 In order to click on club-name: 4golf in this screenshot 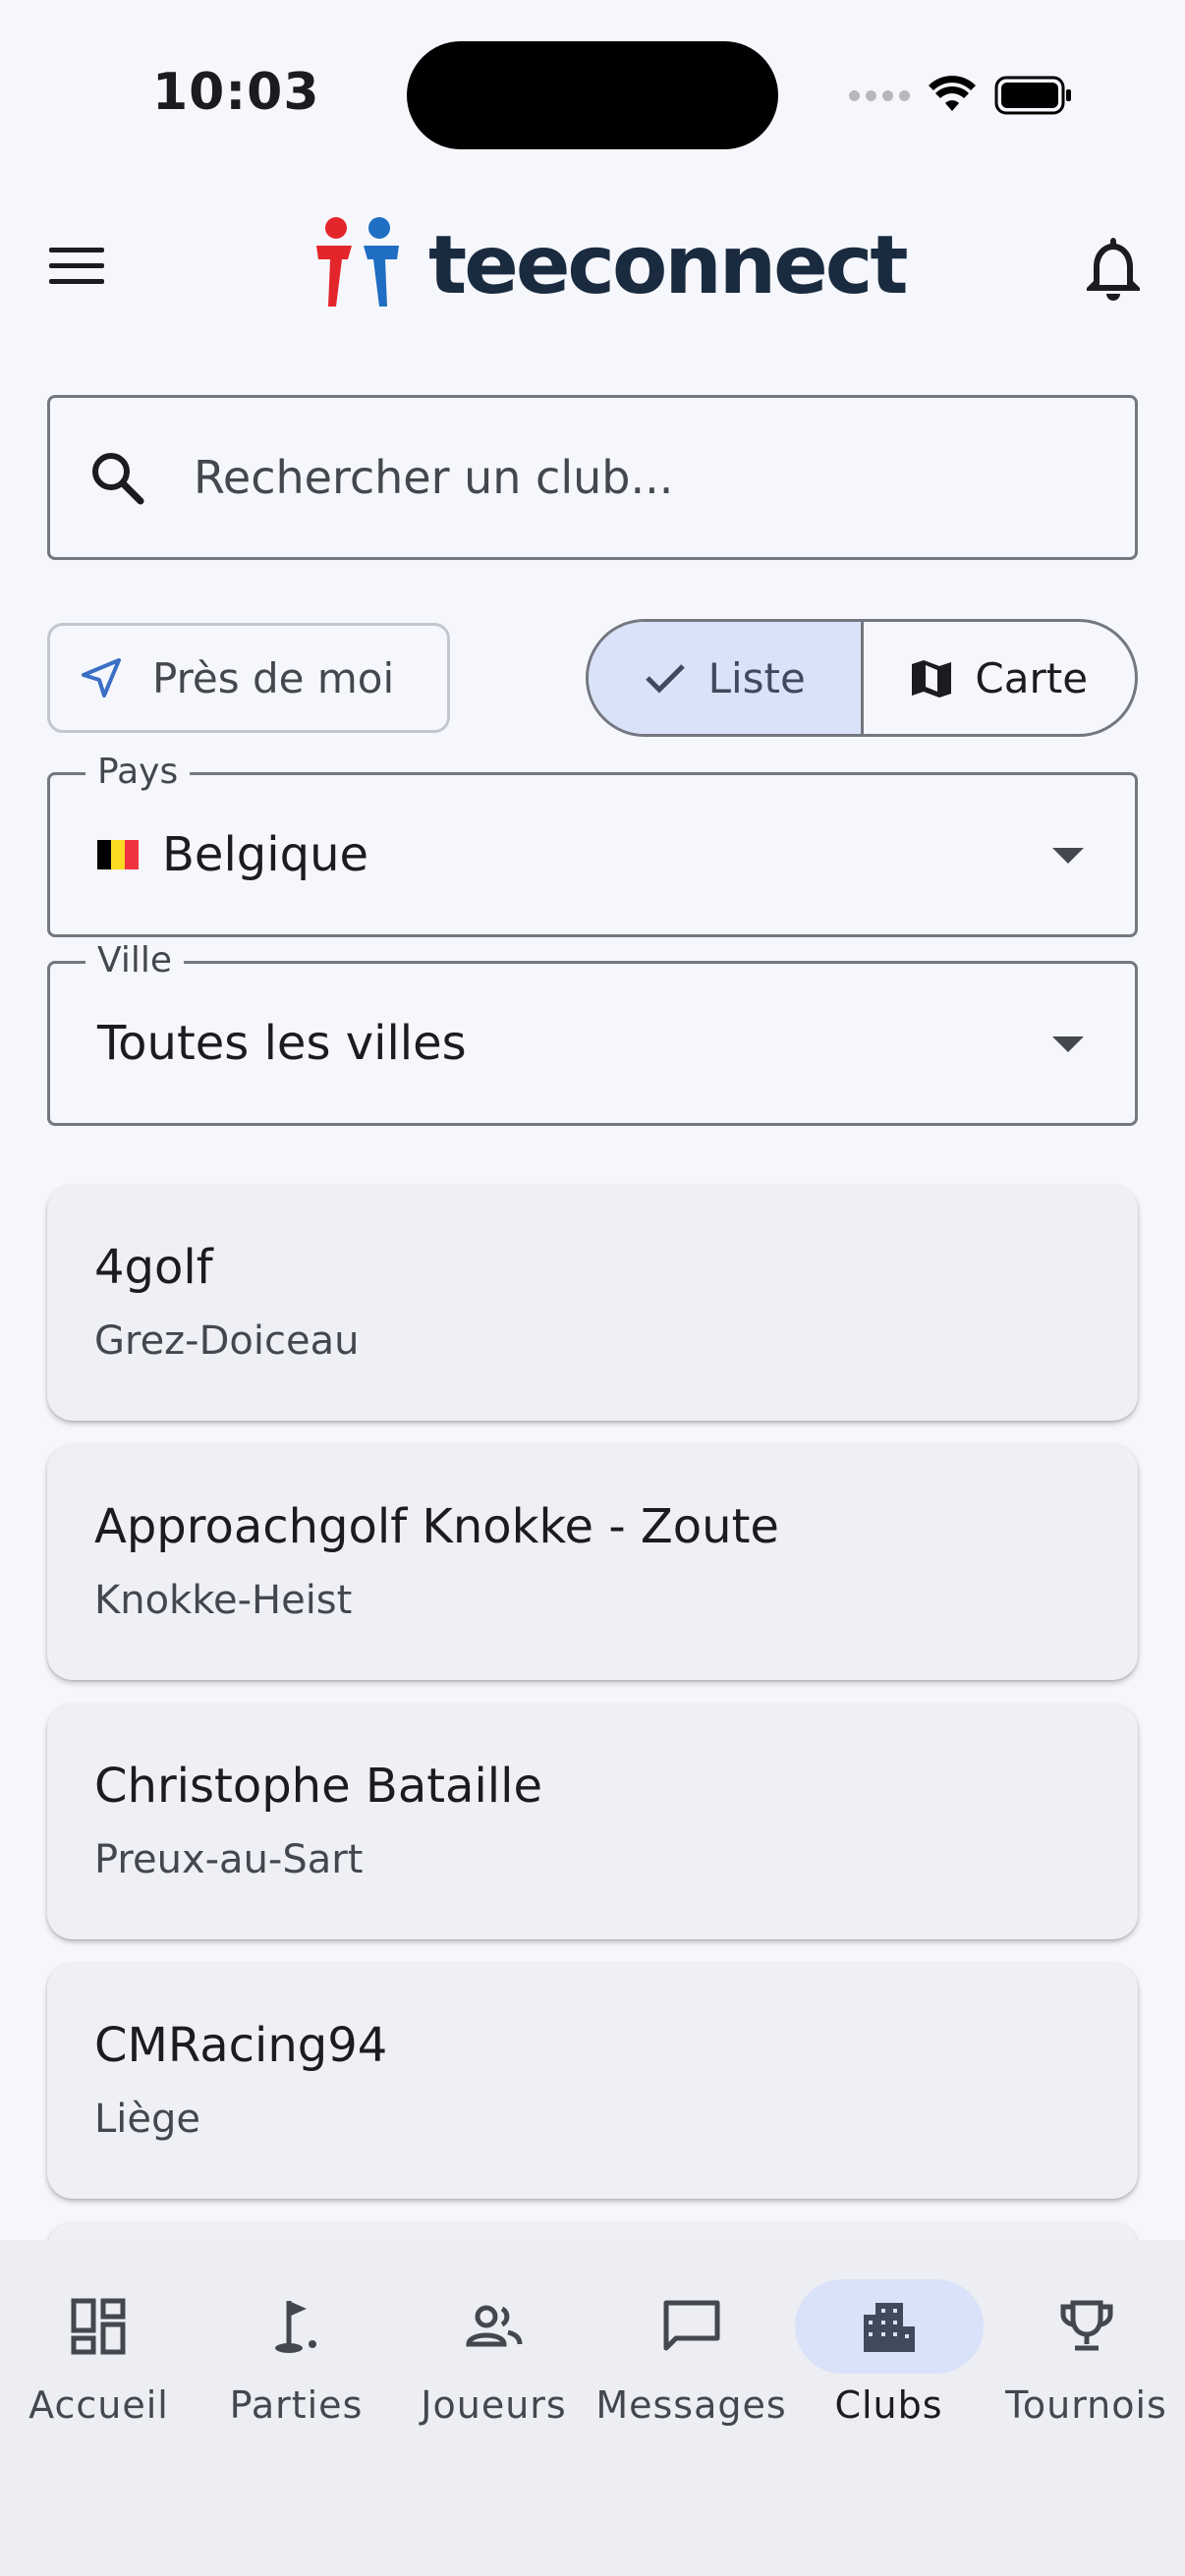, I will do `click(153, 1267)`.